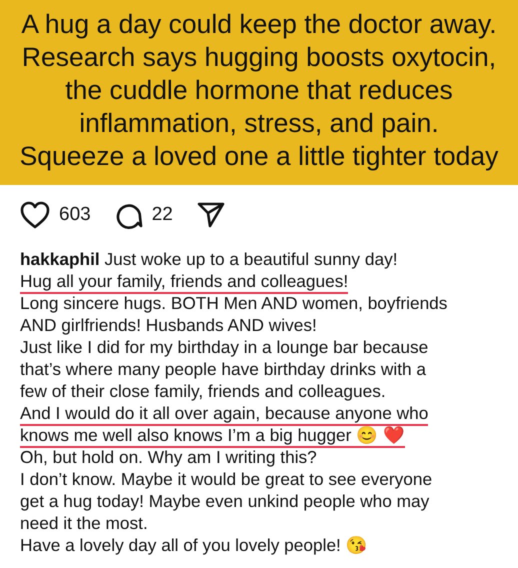 This screenshot has width=518, height=568. I want to click on banner-text: inflammation, stress, and pain., so click(259, 123).